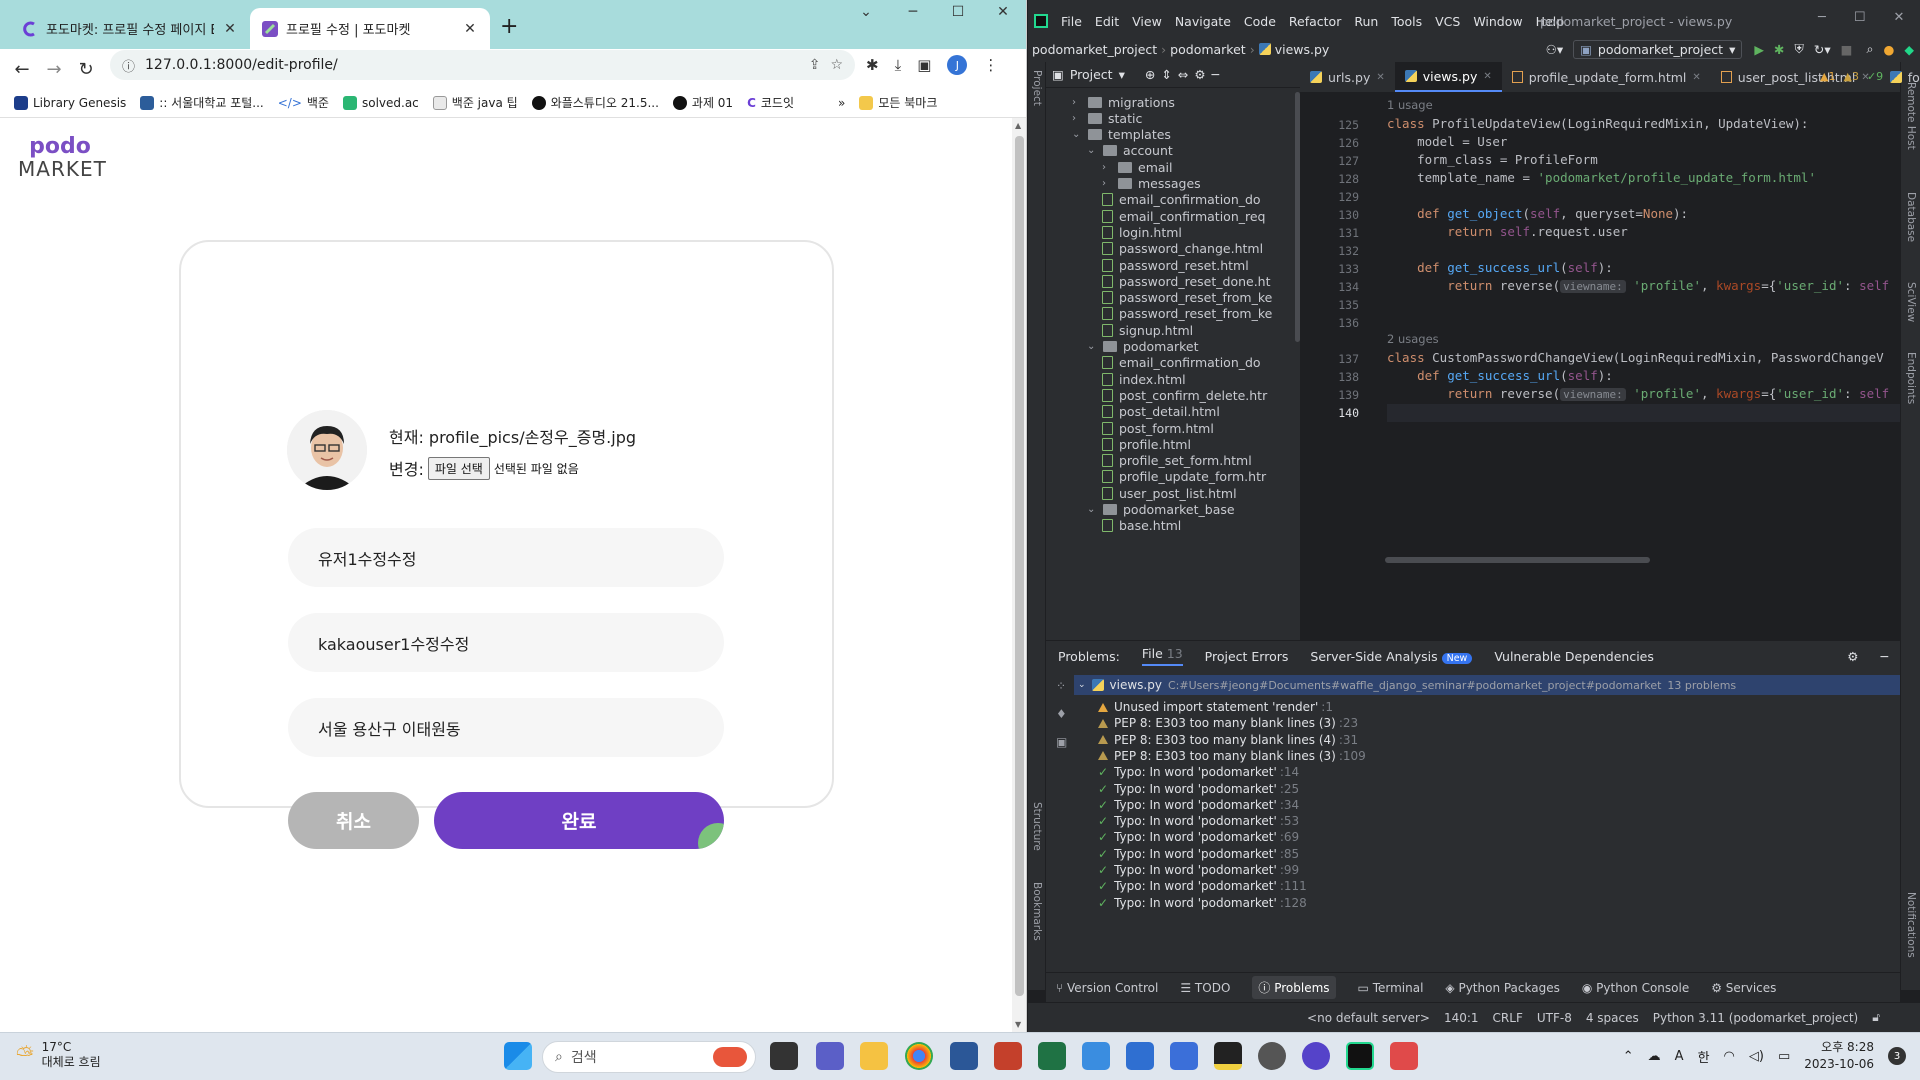 The width and height of the screenshot is (1920, 1080). What do you see at coordinates (784, 1056) in the screenshot?
I see `task-view-icon` at bounding box center [784, 1056].